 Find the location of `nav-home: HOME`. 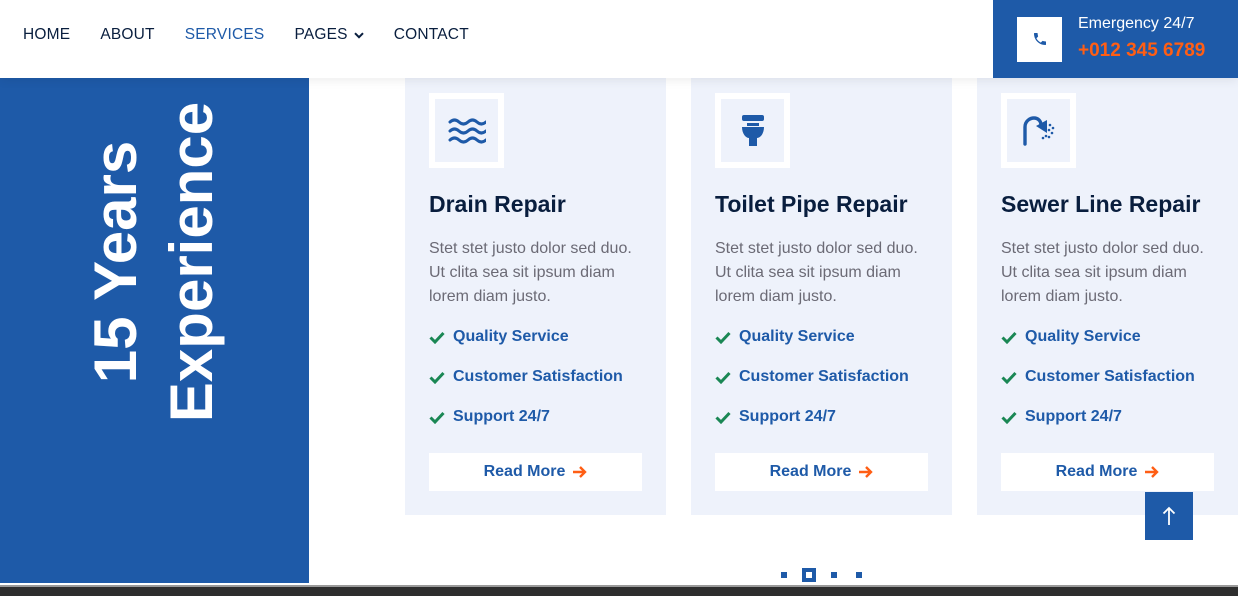

nav-home: HOME is located at coordinates (46, 35).